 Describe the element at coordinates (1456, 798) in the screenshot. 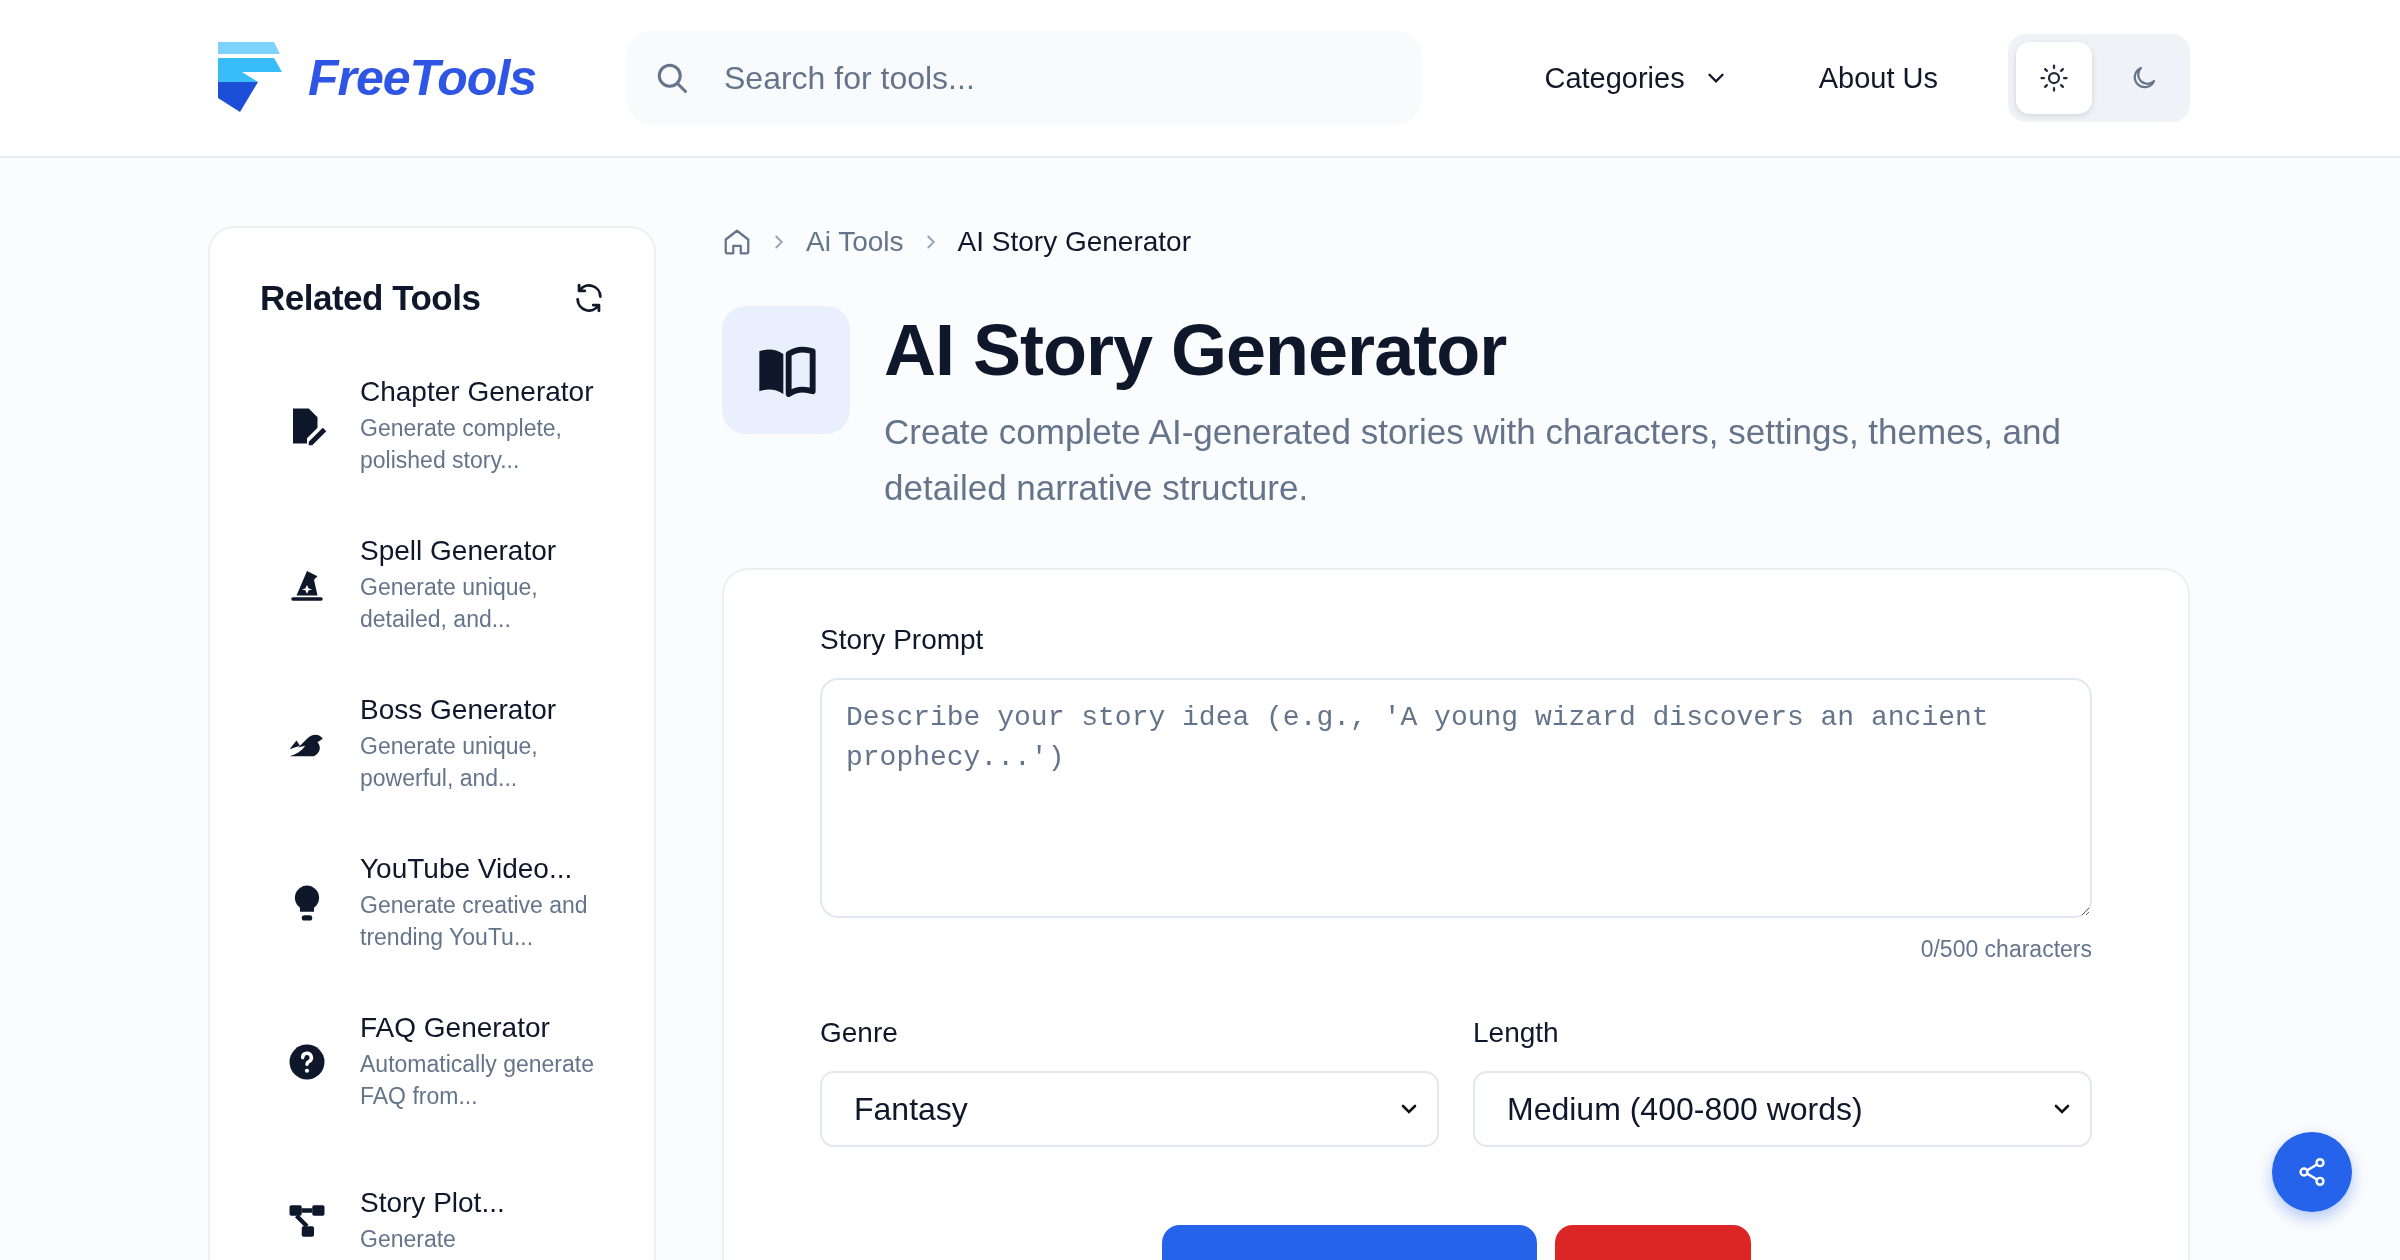

I see `story-prompt-field: Describe your story idea (e.g., 'A young wizard discovers an ancient prophecy...')` at that location.